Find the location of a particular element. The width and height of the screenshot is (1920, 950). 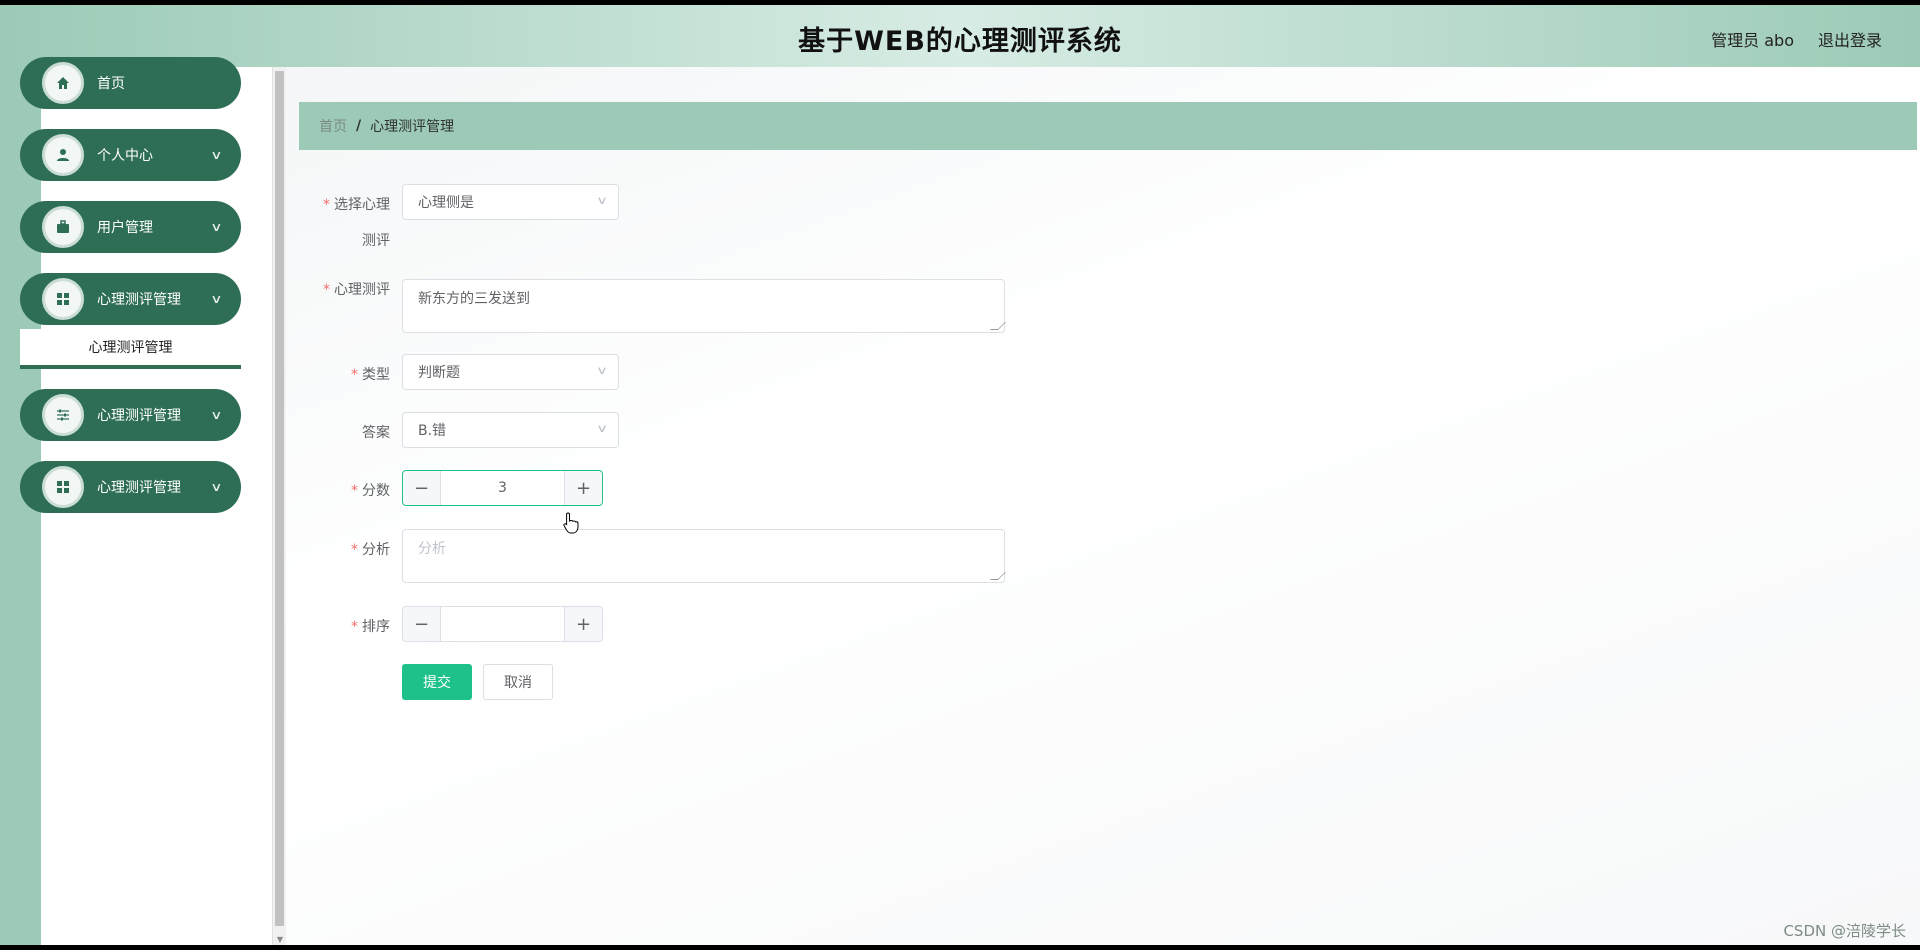

admin-user-label: 管理员 abo is located at coordinates (1752, 39).